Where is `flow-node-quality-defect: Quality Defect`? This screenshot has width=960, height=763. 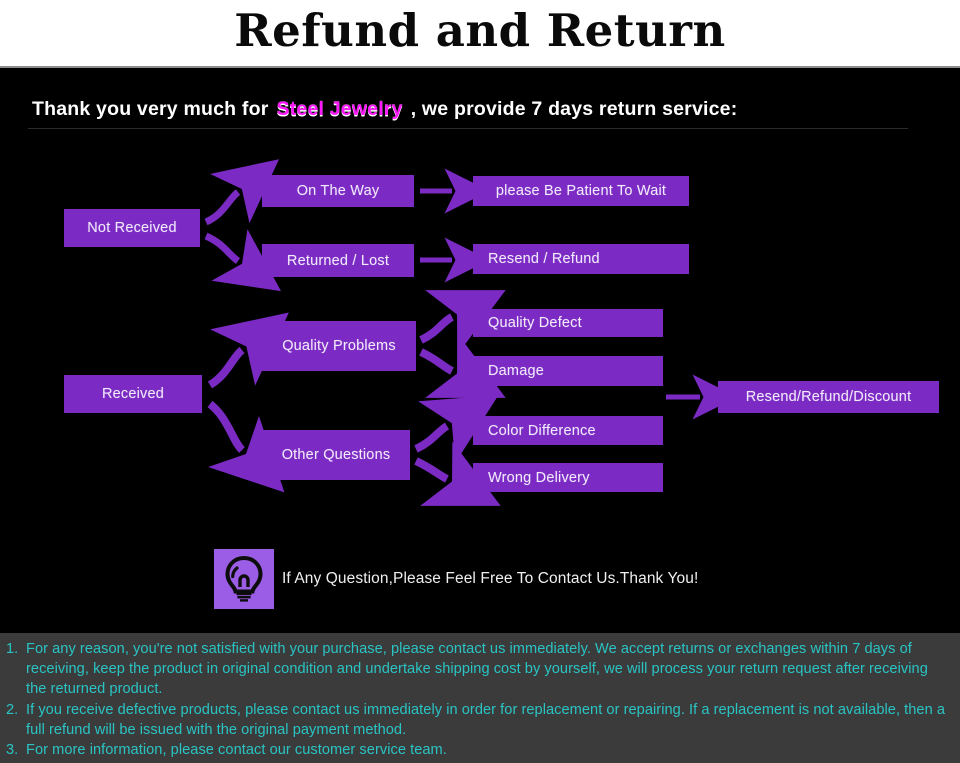 flow-node-quality-defect: Quality Defect is located at coordinates (568, 323).